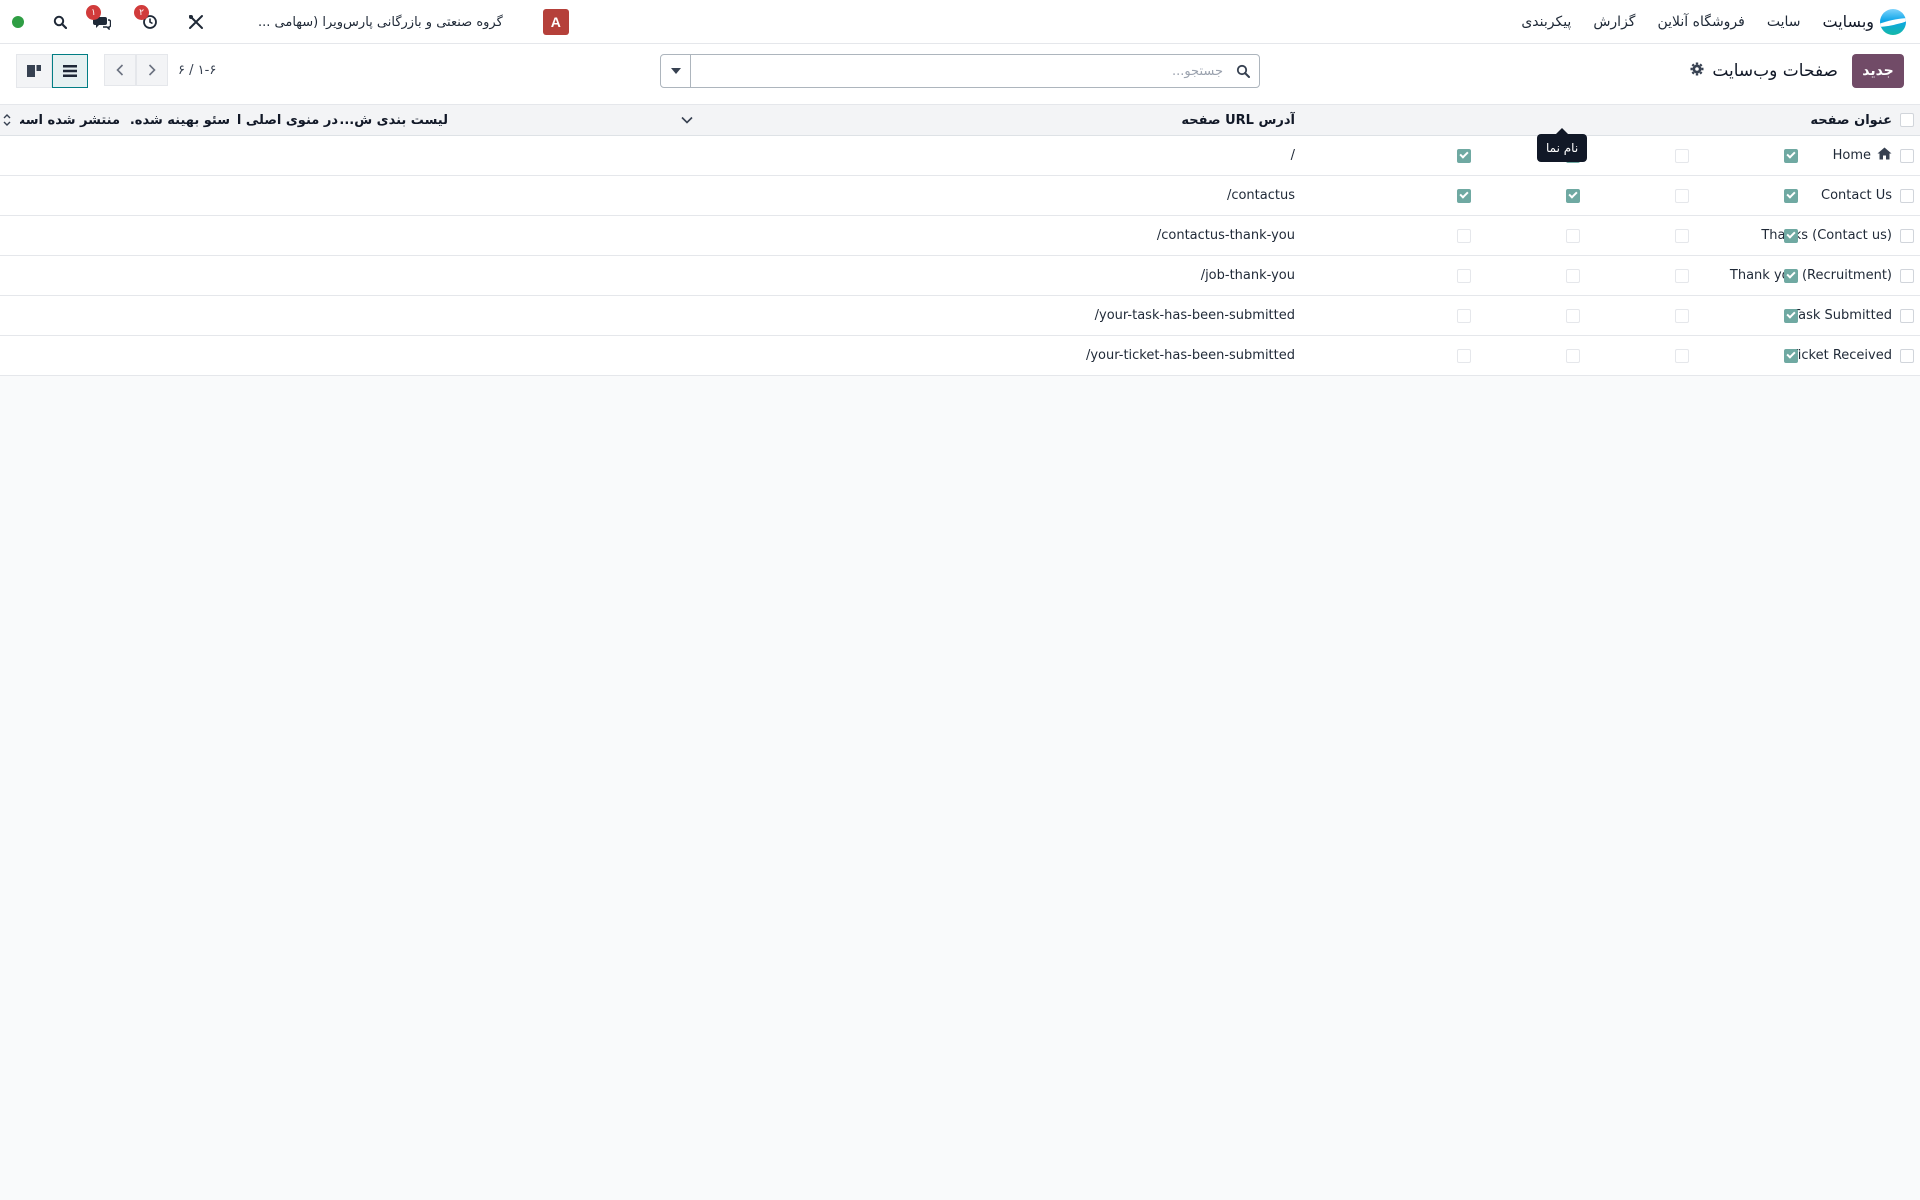 The height and width of the screenshot is (1200, 1920). What do you see at coordinates (1247, 275) in the screenshot?
I see `page-url-text: /job-thank-you` at bounding box center [1247, 275].